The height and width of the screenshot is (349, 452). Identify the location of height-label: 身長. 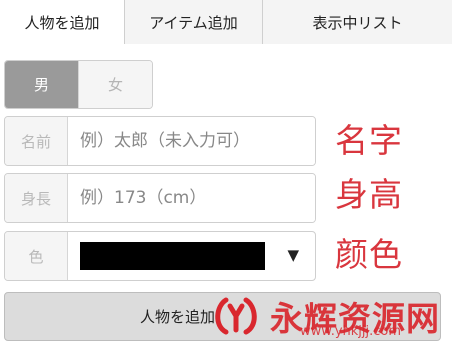
(36, 198).